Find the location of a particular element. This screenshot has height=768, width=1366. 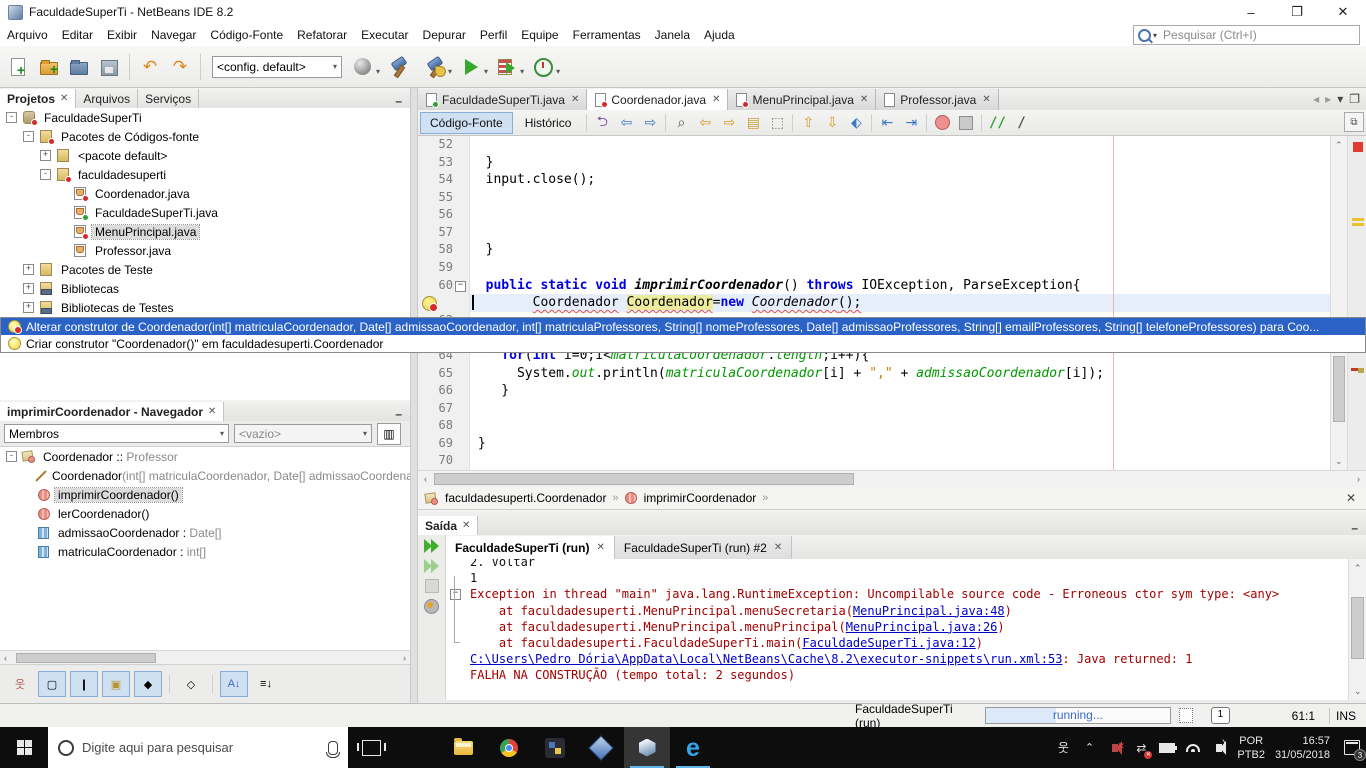

navigator-item-matriculacoordenador: matriculaCoordenador : int[] is located at coordinates (205, 551).